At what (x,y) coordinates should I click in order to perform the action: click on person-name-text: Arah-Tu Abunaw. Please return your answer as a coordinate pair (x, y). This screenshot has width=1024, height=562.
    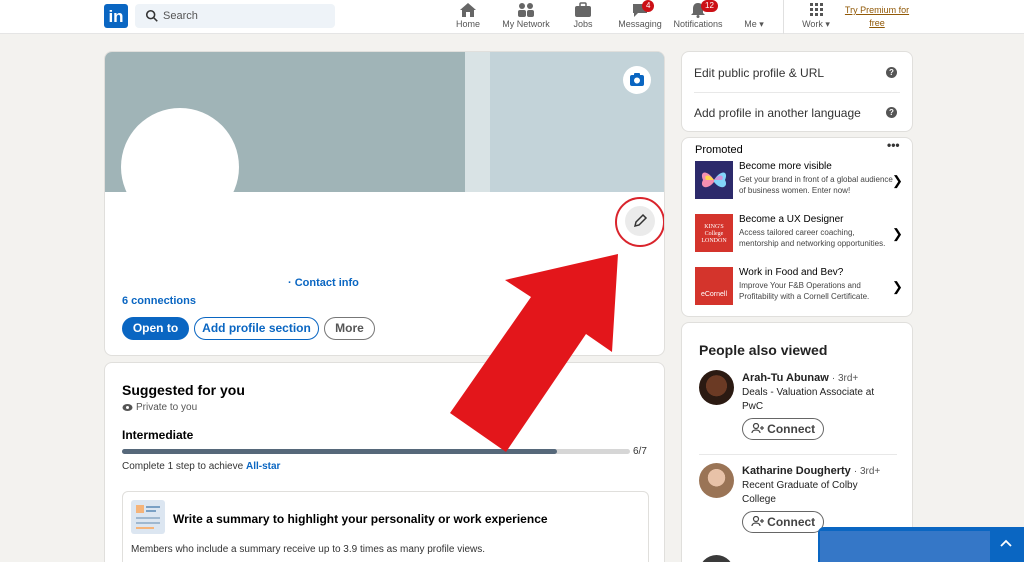
    Looking at the image, I should click on (785, 378).